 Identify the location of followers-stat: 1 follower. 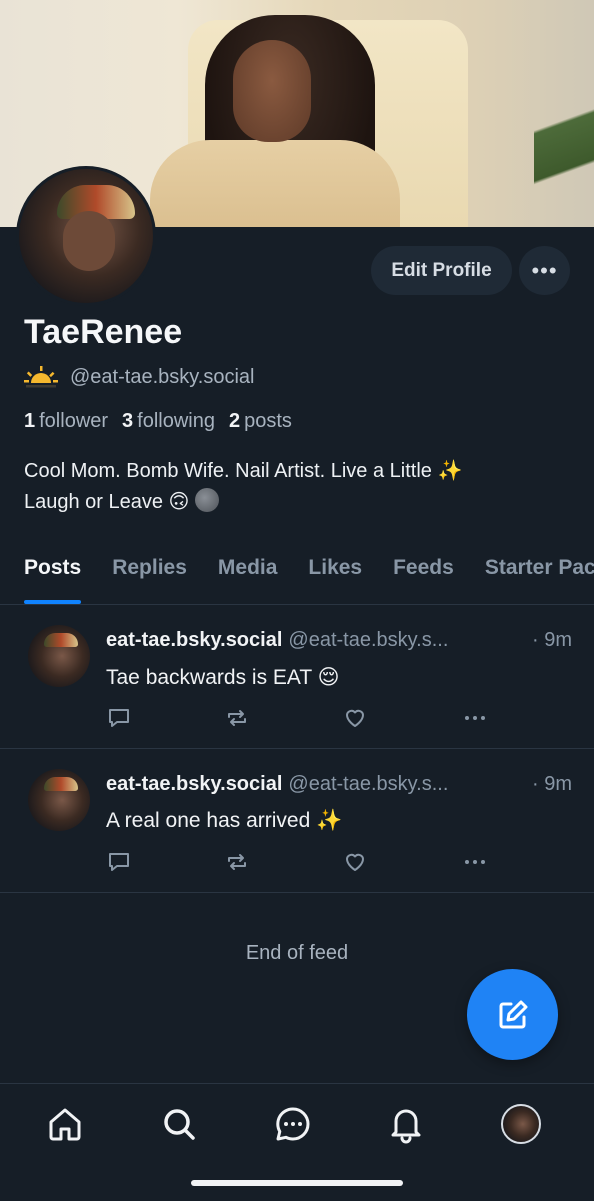
(66, 421).